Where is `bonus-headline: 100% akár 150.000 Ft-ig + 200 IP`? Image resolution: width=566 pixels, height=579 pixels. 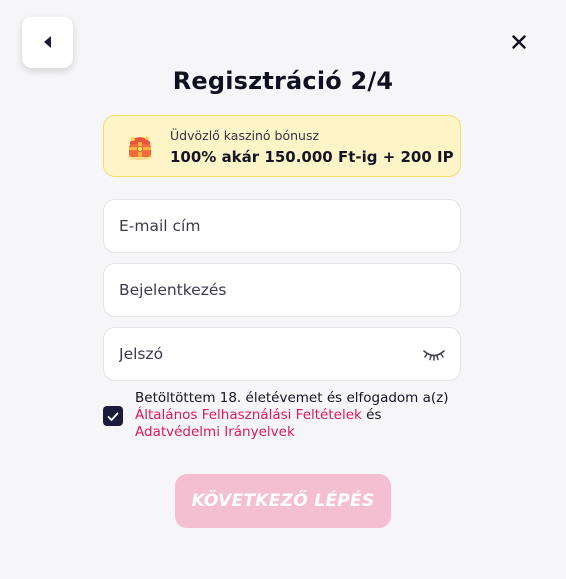
bonus-headline: 100% akár 150.000 Ft-ig + 200 IP is located at coordinates (312, 157).